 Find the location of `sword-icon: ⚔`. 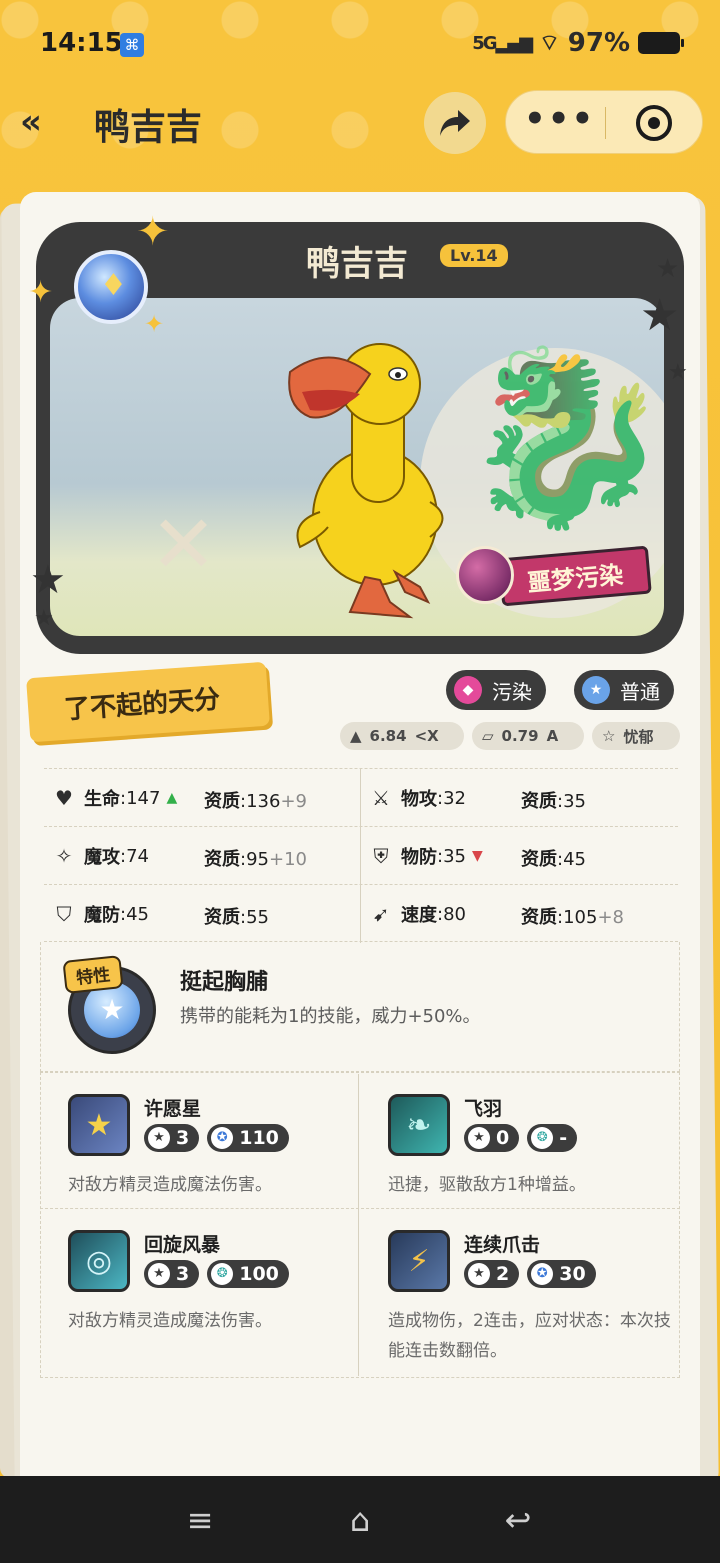

sword-icon: ⚔ is located at coordinates (381, 798).